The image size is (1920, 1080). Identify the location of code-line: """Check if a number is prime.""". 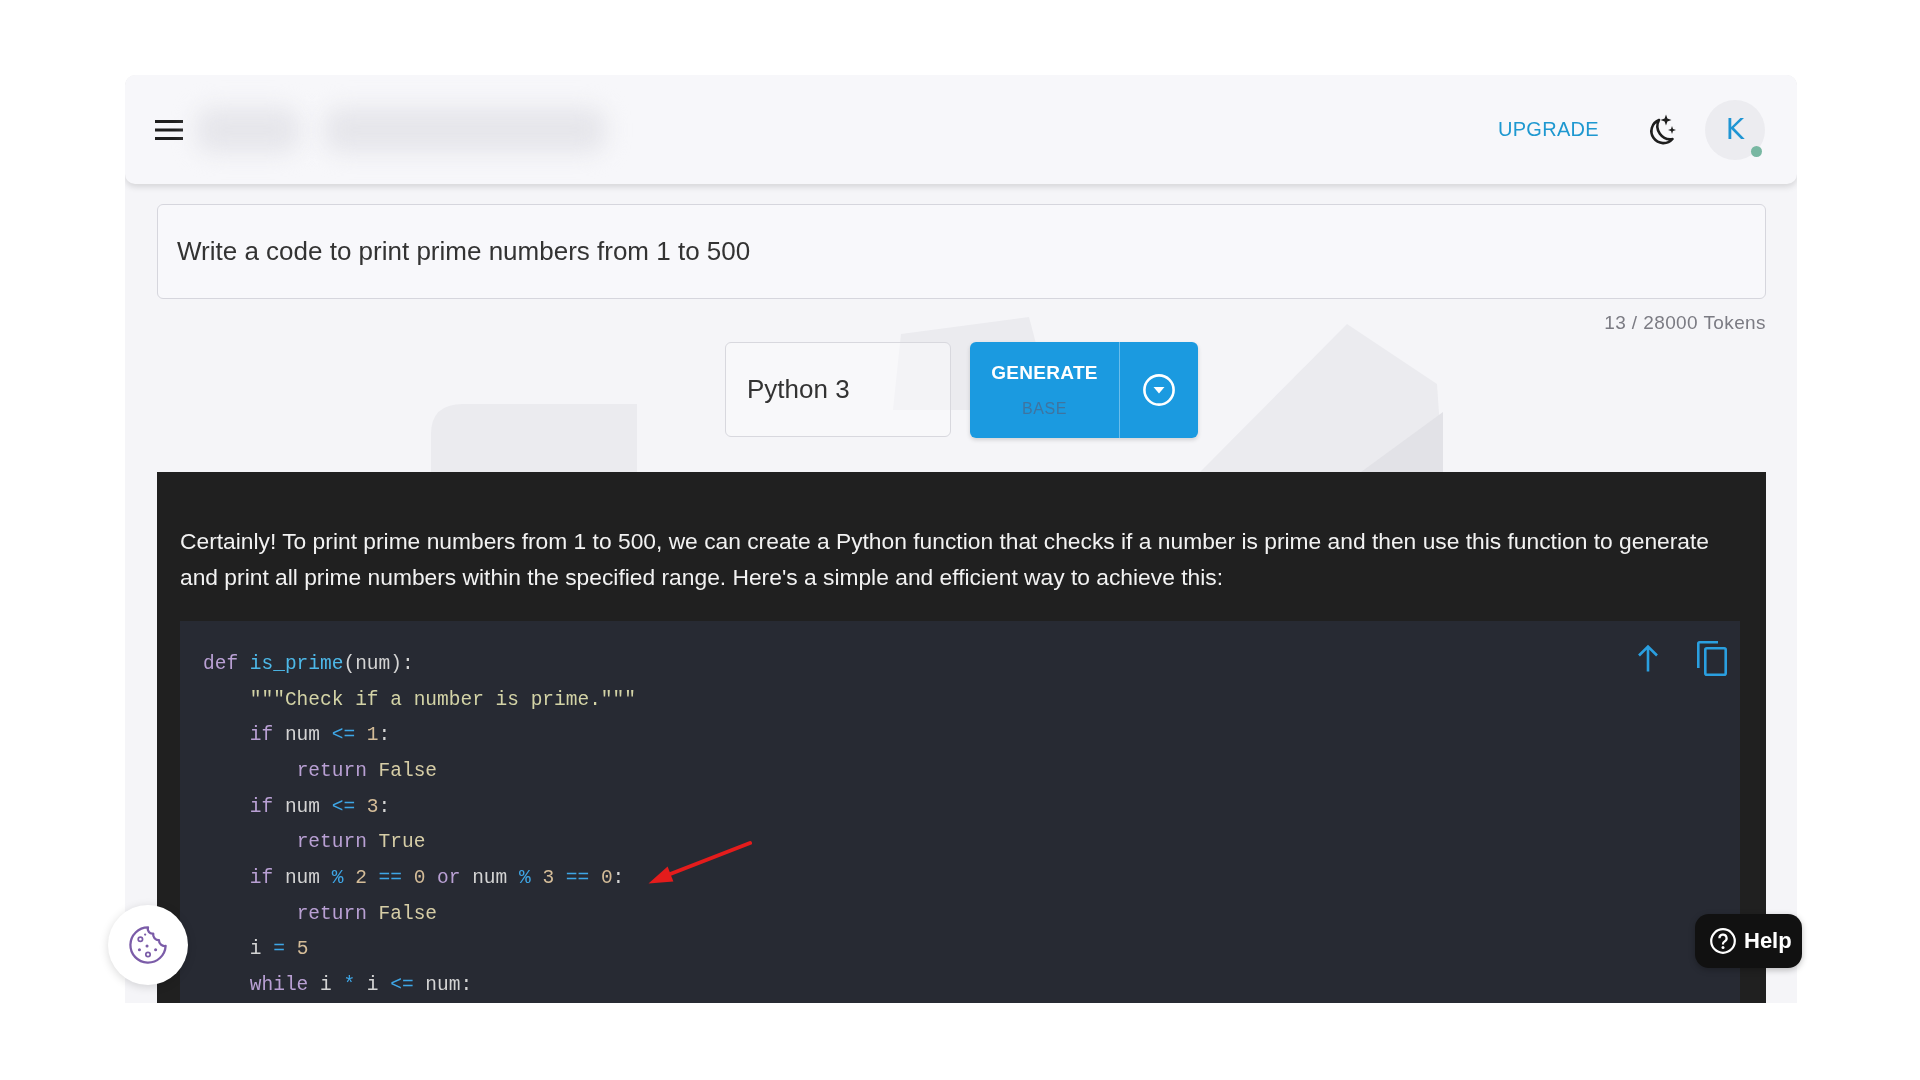
(442, 699).